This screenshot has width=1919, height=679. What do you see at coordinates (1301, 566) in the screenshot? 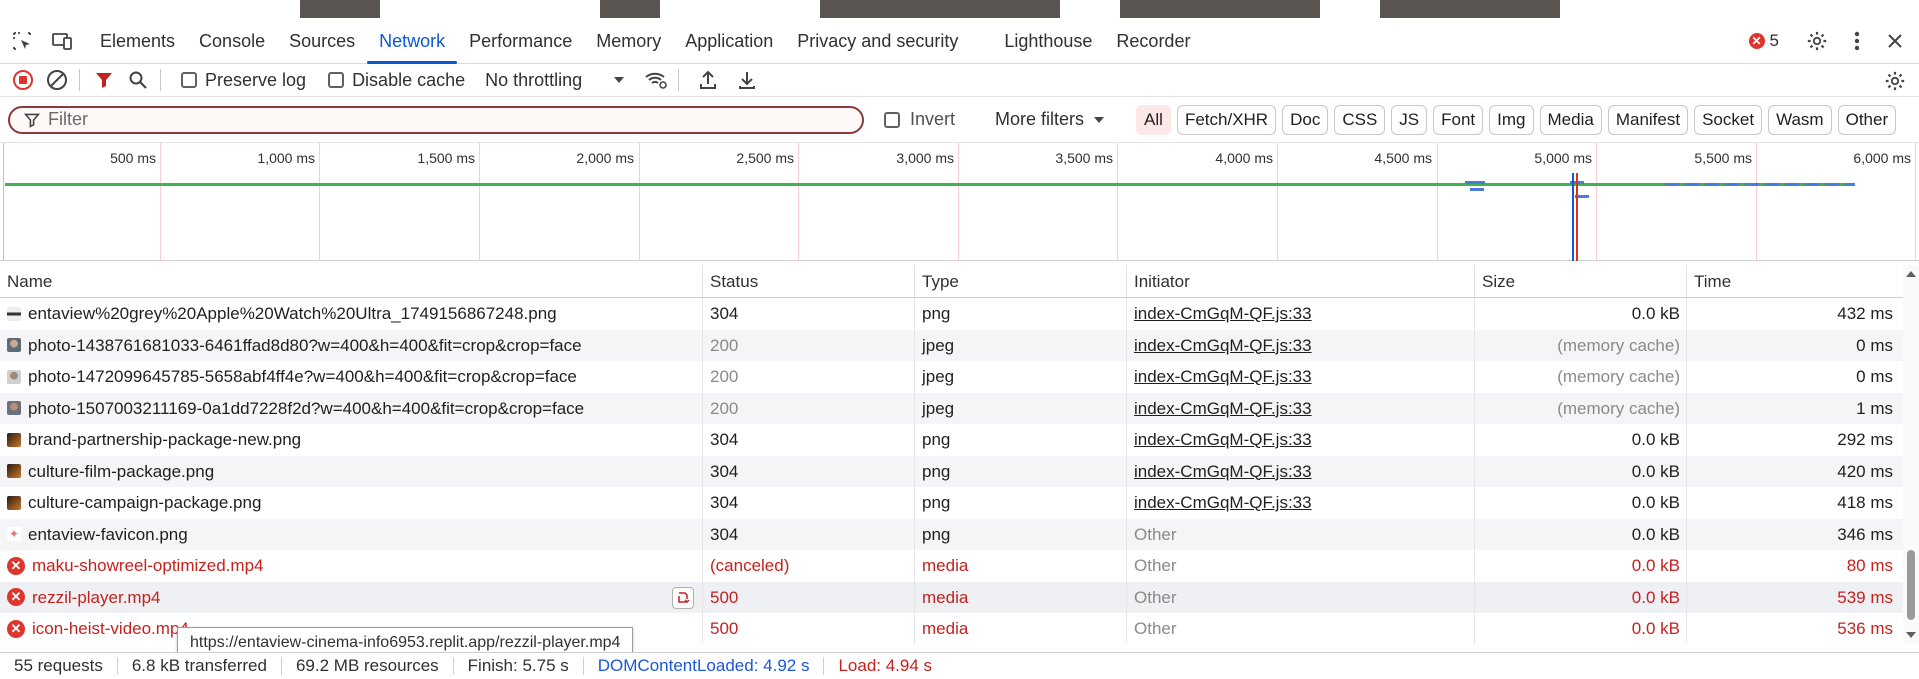
I see `request-initiator: Other` at bounding box center [1301, 566].